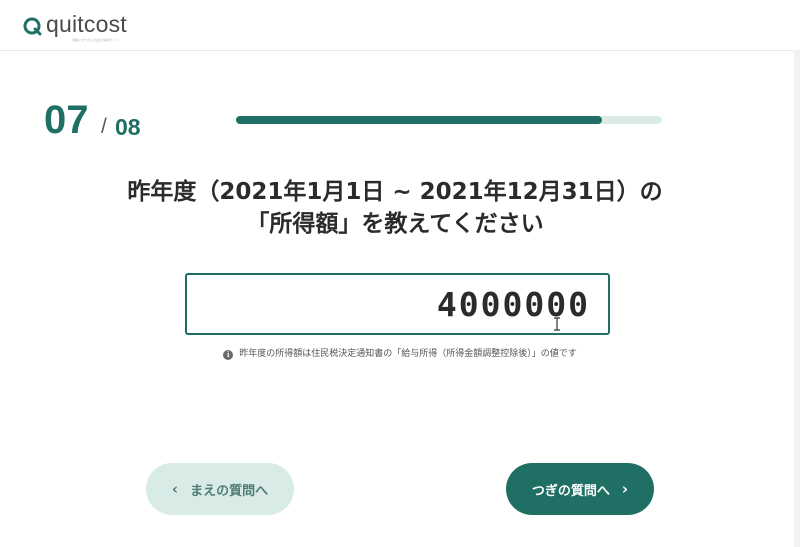 The image size is (800, 547). I want to click on income-input-box, so click(397, 304).